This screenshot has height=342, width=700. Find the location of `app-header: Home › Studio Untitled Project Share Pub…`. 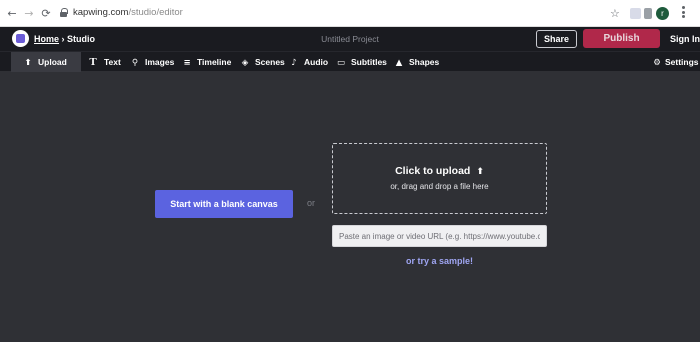

app-header: Home › Studio Untitled Project Share Pub… is located at coordinates (350, 39).